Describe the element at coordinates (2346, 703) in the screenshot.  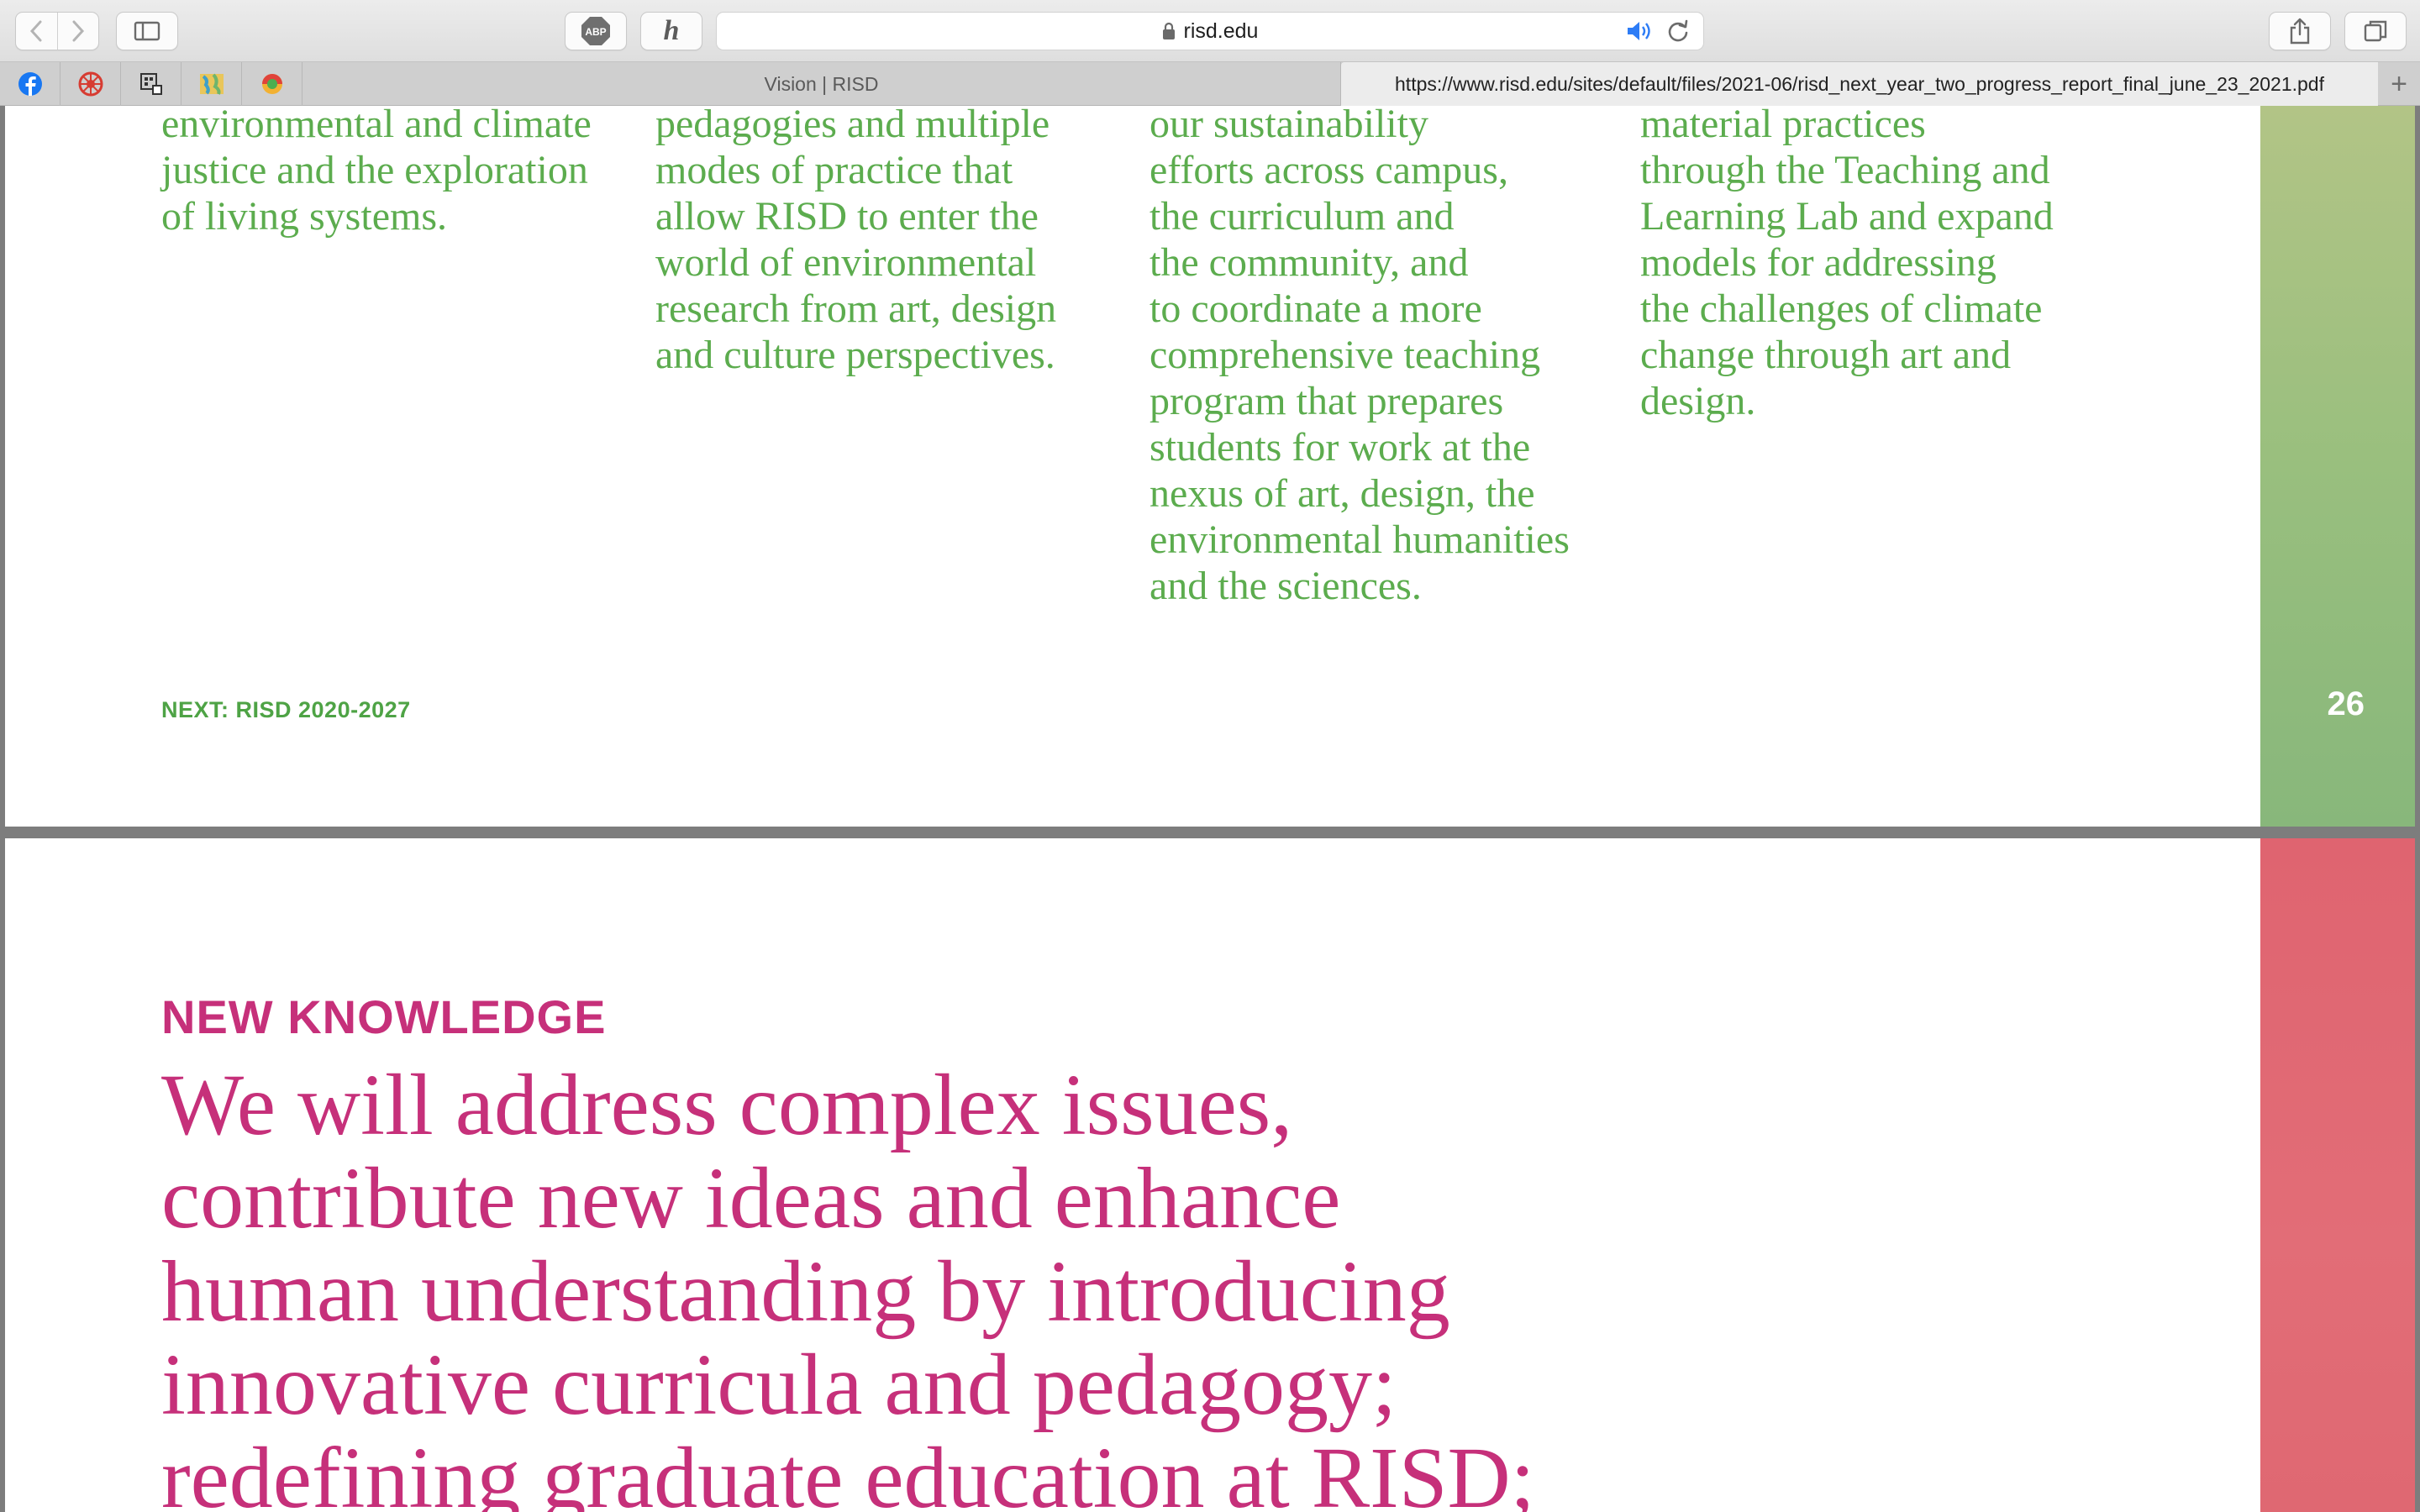
I see `page-number: 26` at that location.